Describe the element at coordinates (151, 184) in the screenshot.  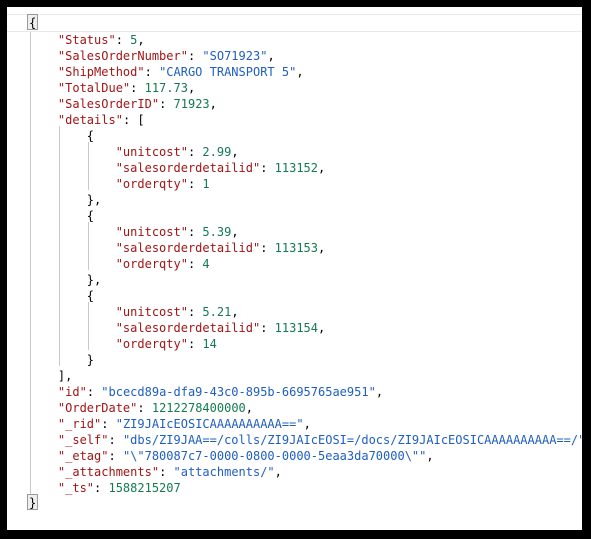
I see `token-key: "orderqty"` at that location.